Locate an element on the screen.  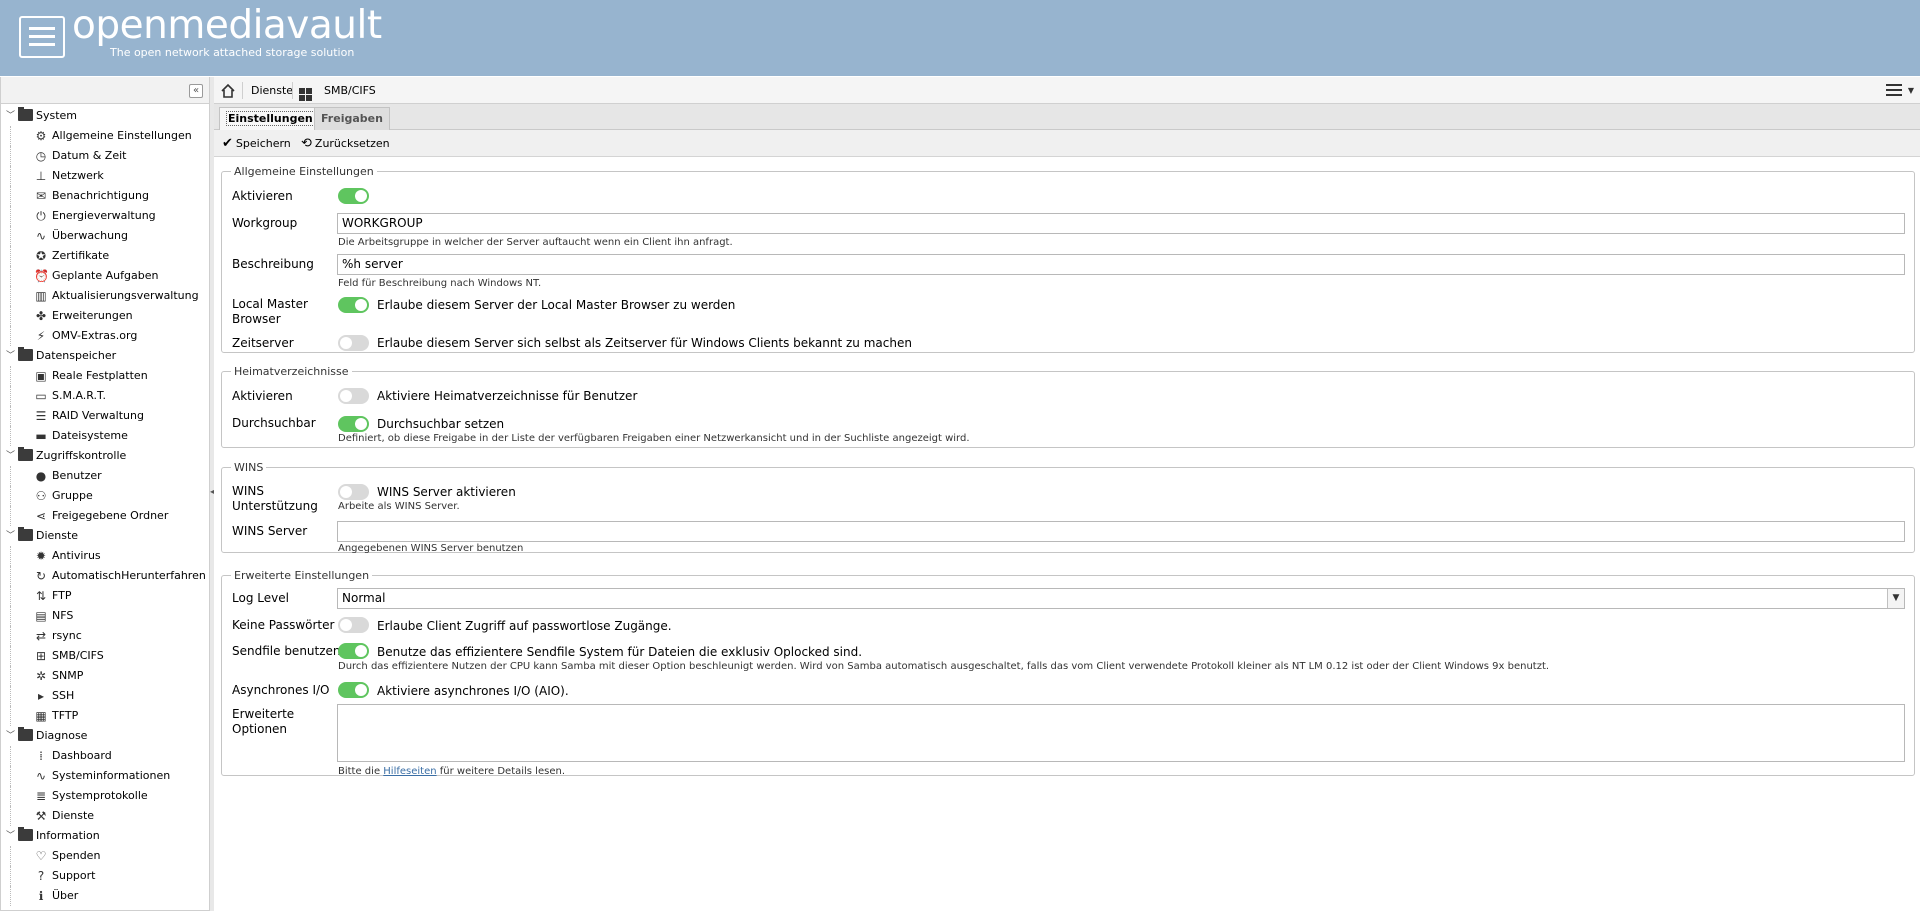
trash-icon: ▥ is located at coordinates (41, 296).